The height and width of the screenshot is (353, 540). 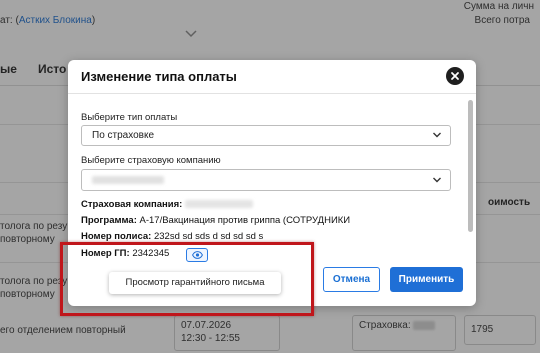 I want to click on scrollbar-thumb, so click(x=470, y=166).